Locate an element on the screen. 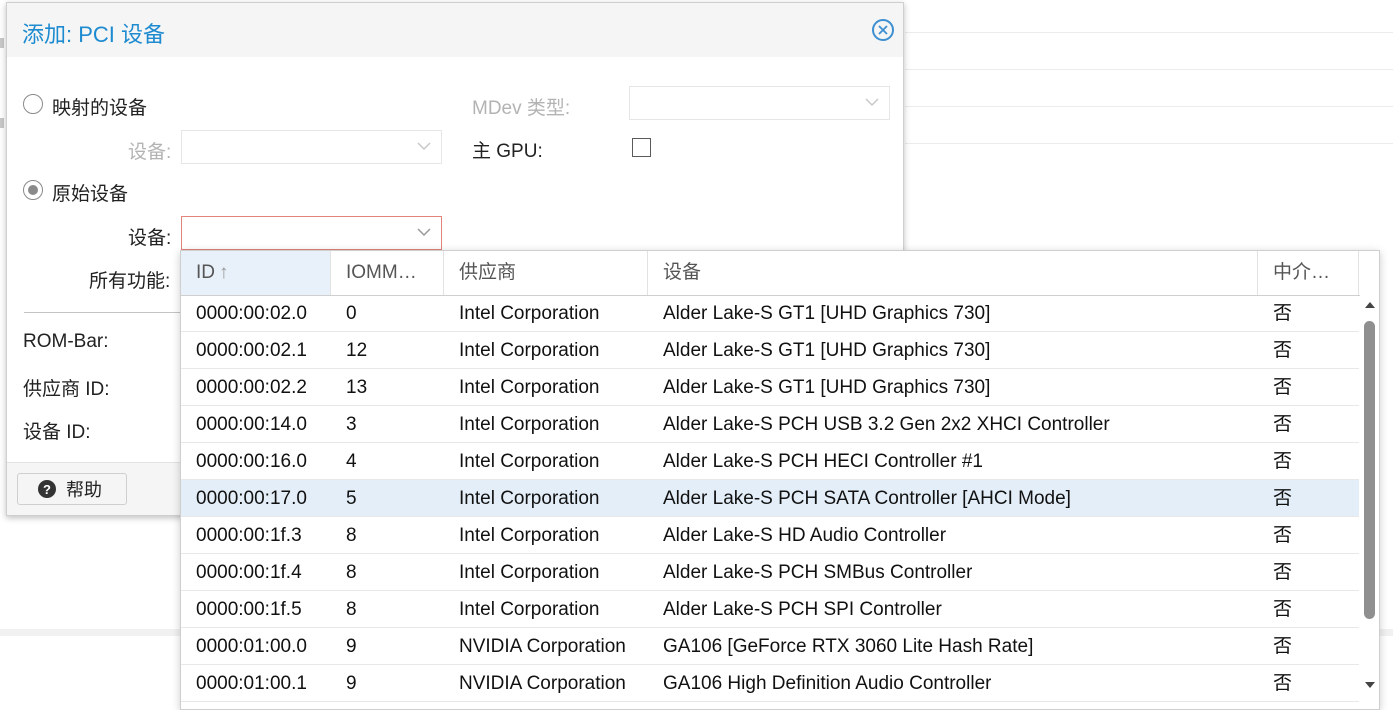 The image size is (1393, 710). column-header-id: ID ↑ is located at coordinates (256, 273).